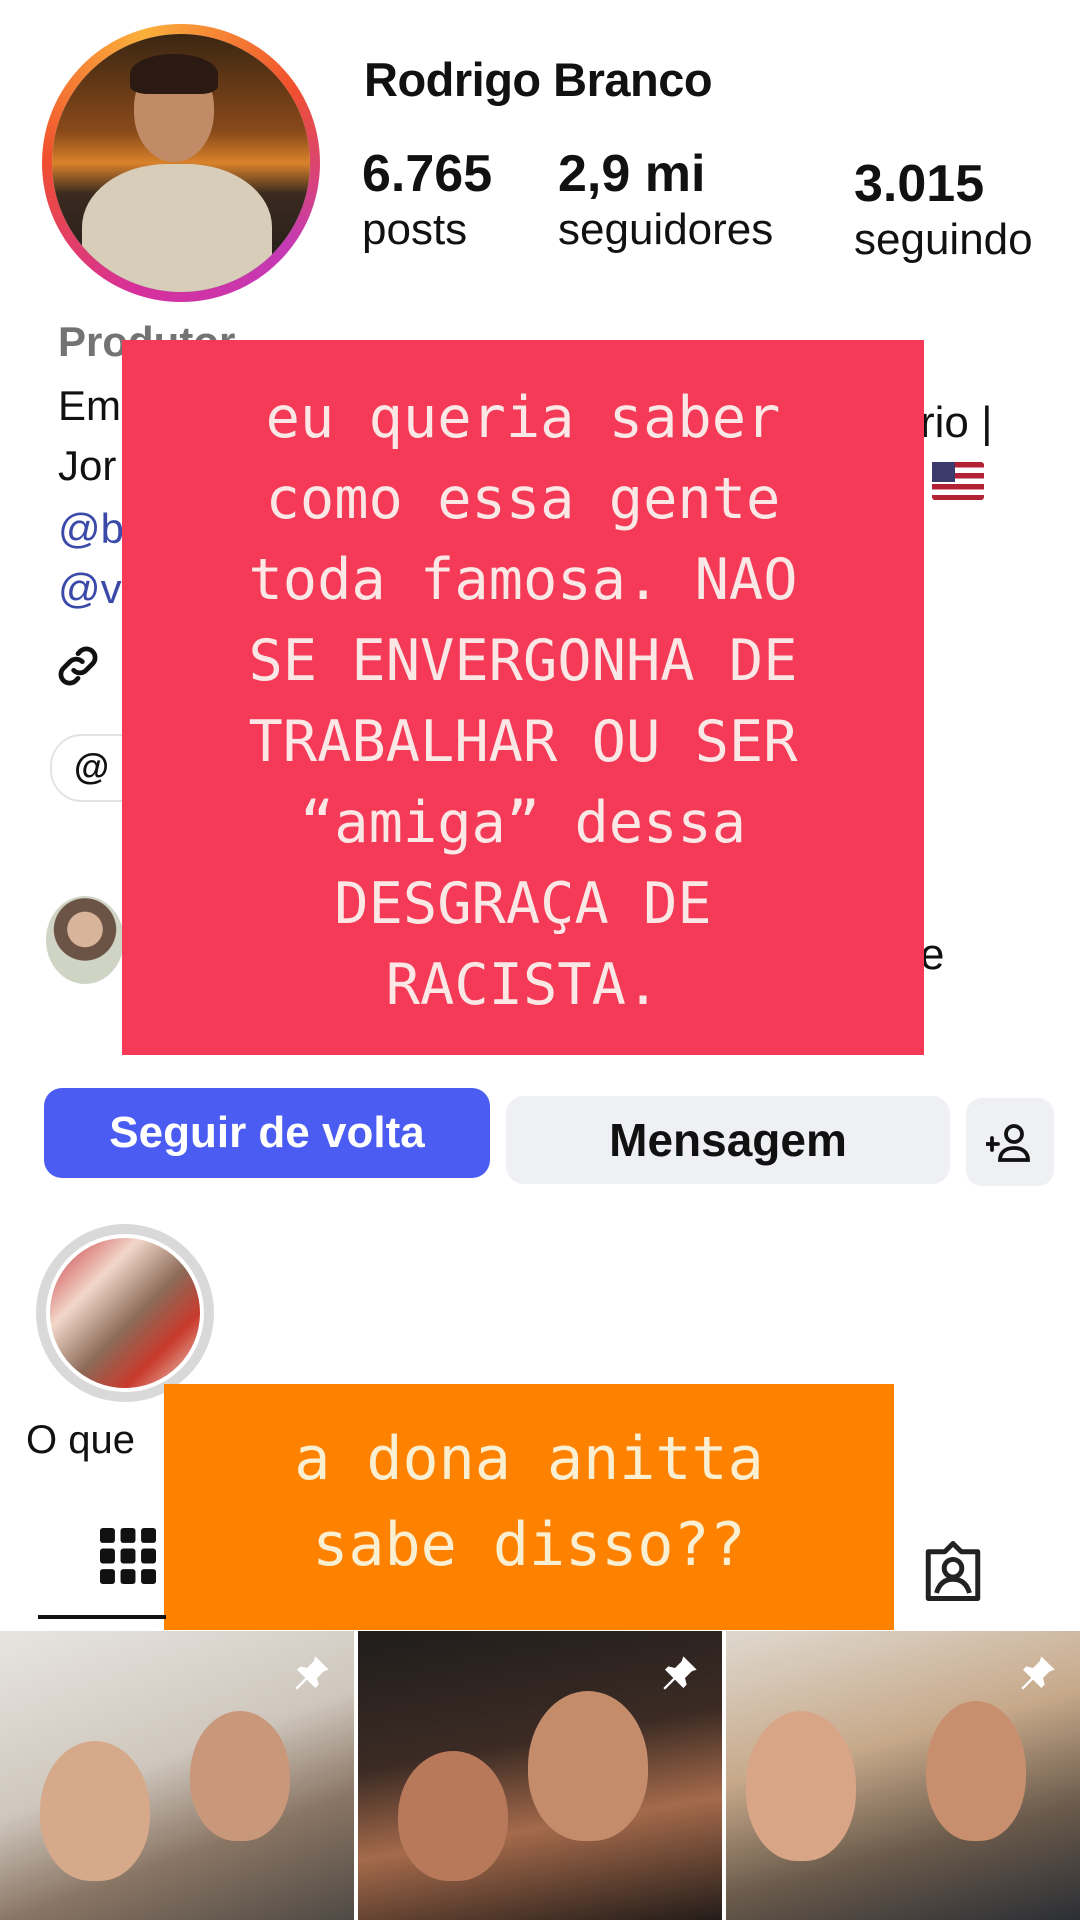  Describe the element at coordinates (87, 465) in the screenshot. I see `bio-line-2: Jor` at that location.